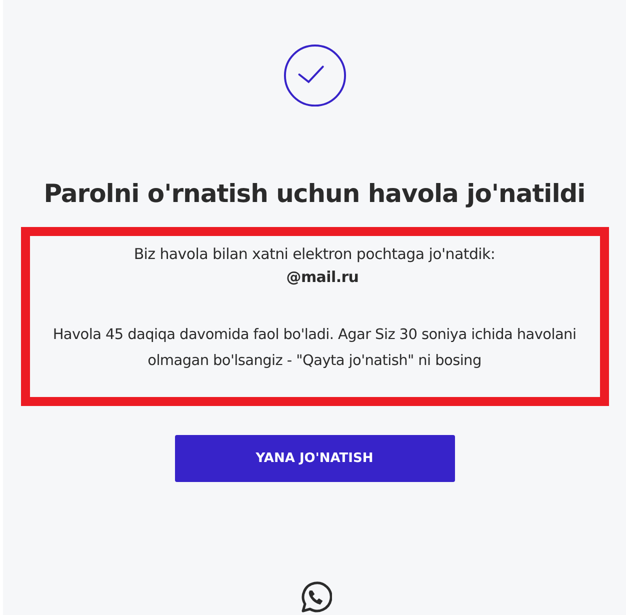  I want to click on sent-message: Biz havola bilan xatni elektron pochtaga jo'natdik:, so click(315, 255).